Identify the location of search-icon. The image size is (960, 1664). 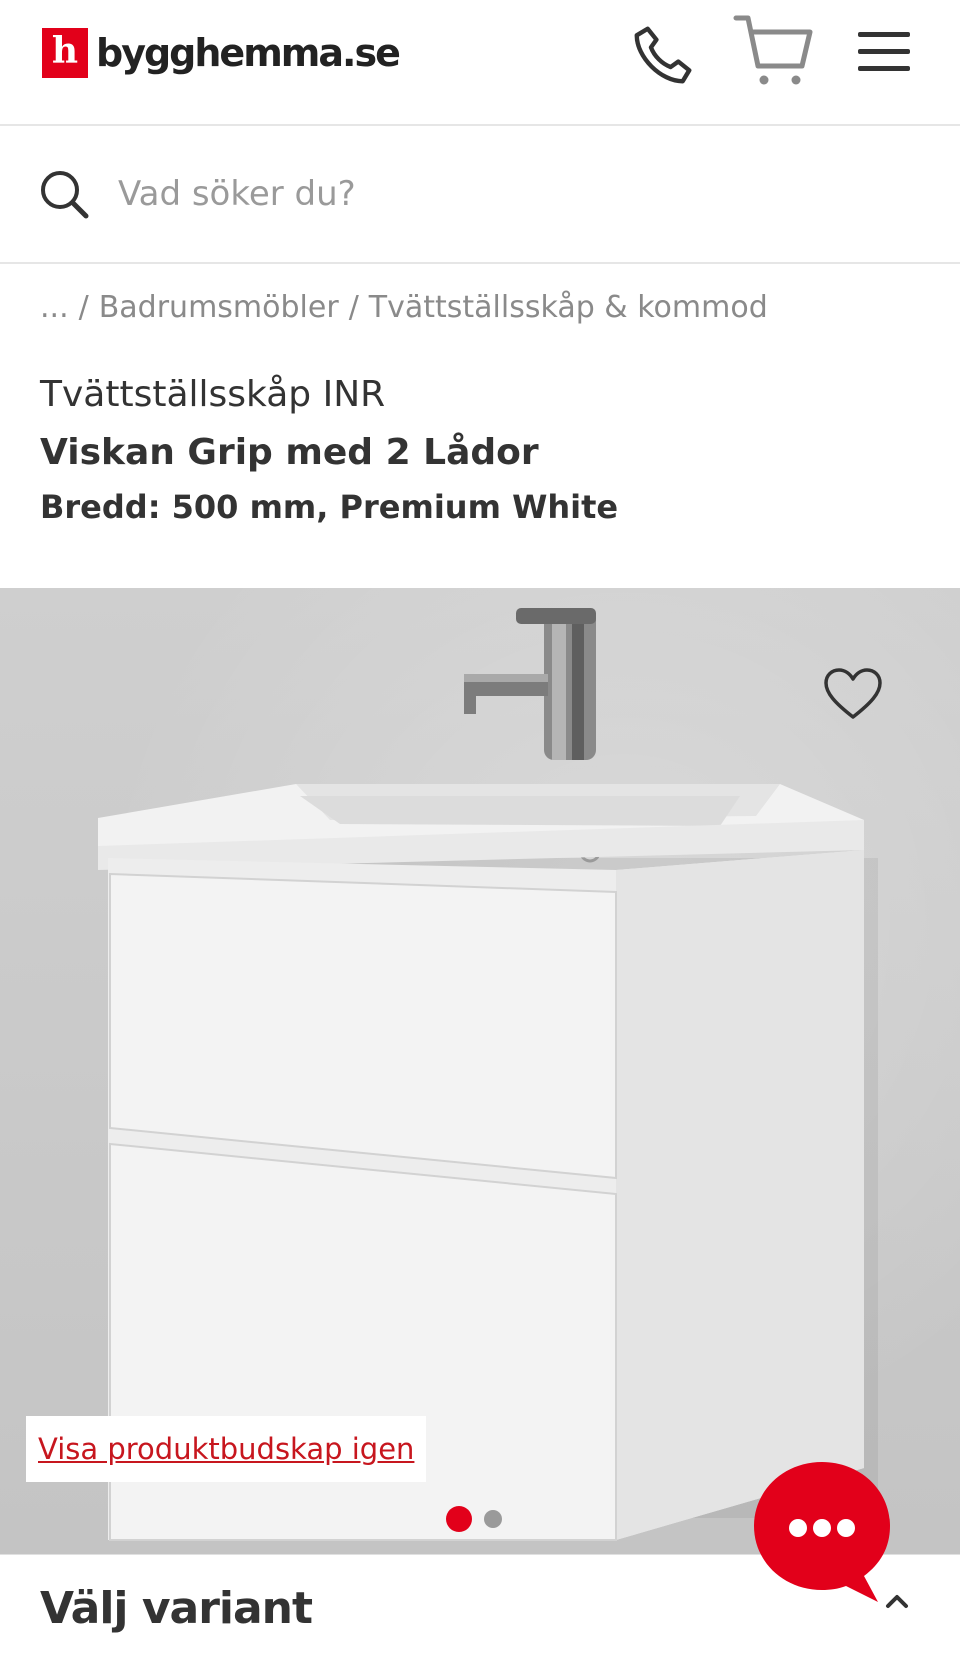
(65, 197).